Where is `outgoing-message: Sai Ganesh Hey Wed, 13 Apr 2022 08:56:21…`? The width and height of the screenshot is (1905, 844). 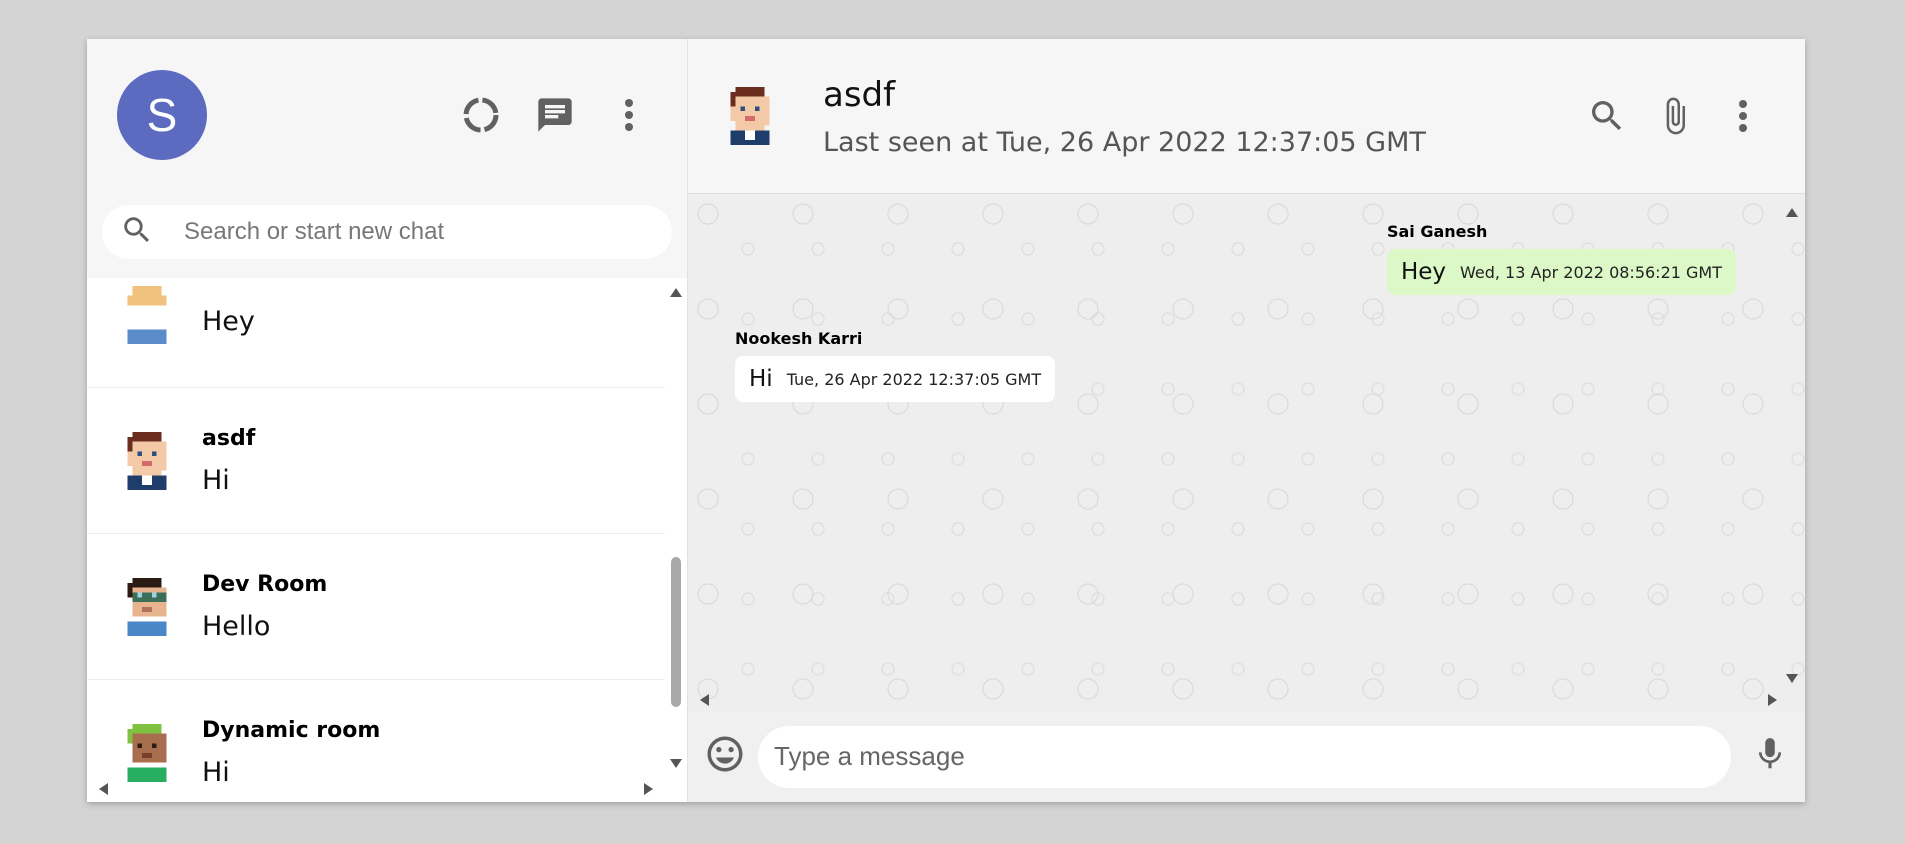 outgoing-message: Sai Ganesh Hey Wed, 13 Apr 2022 08:56:21… is located at coordinates (1561, 258).